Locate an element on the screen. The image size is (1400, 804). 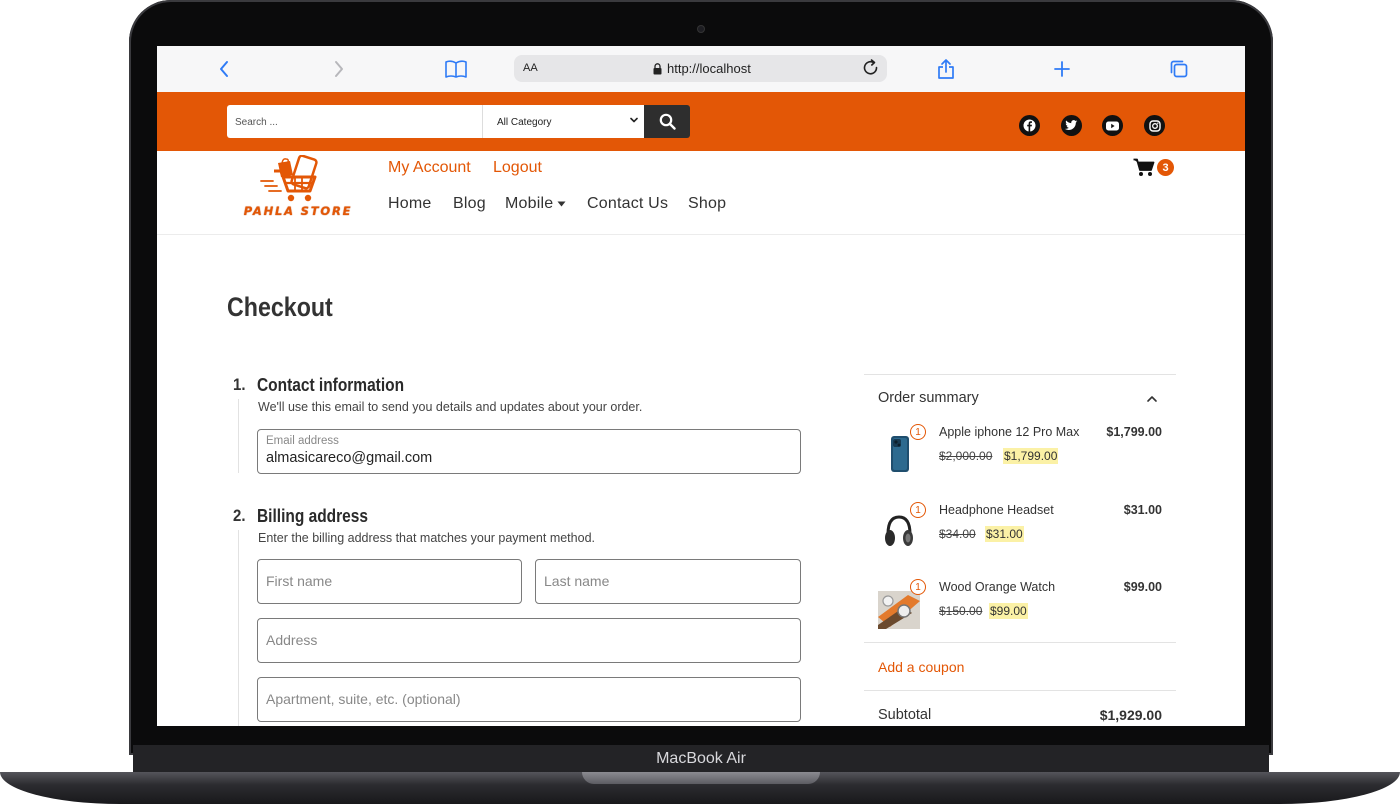
nav-mobile: Mobile is located at coordinates (535, 204).